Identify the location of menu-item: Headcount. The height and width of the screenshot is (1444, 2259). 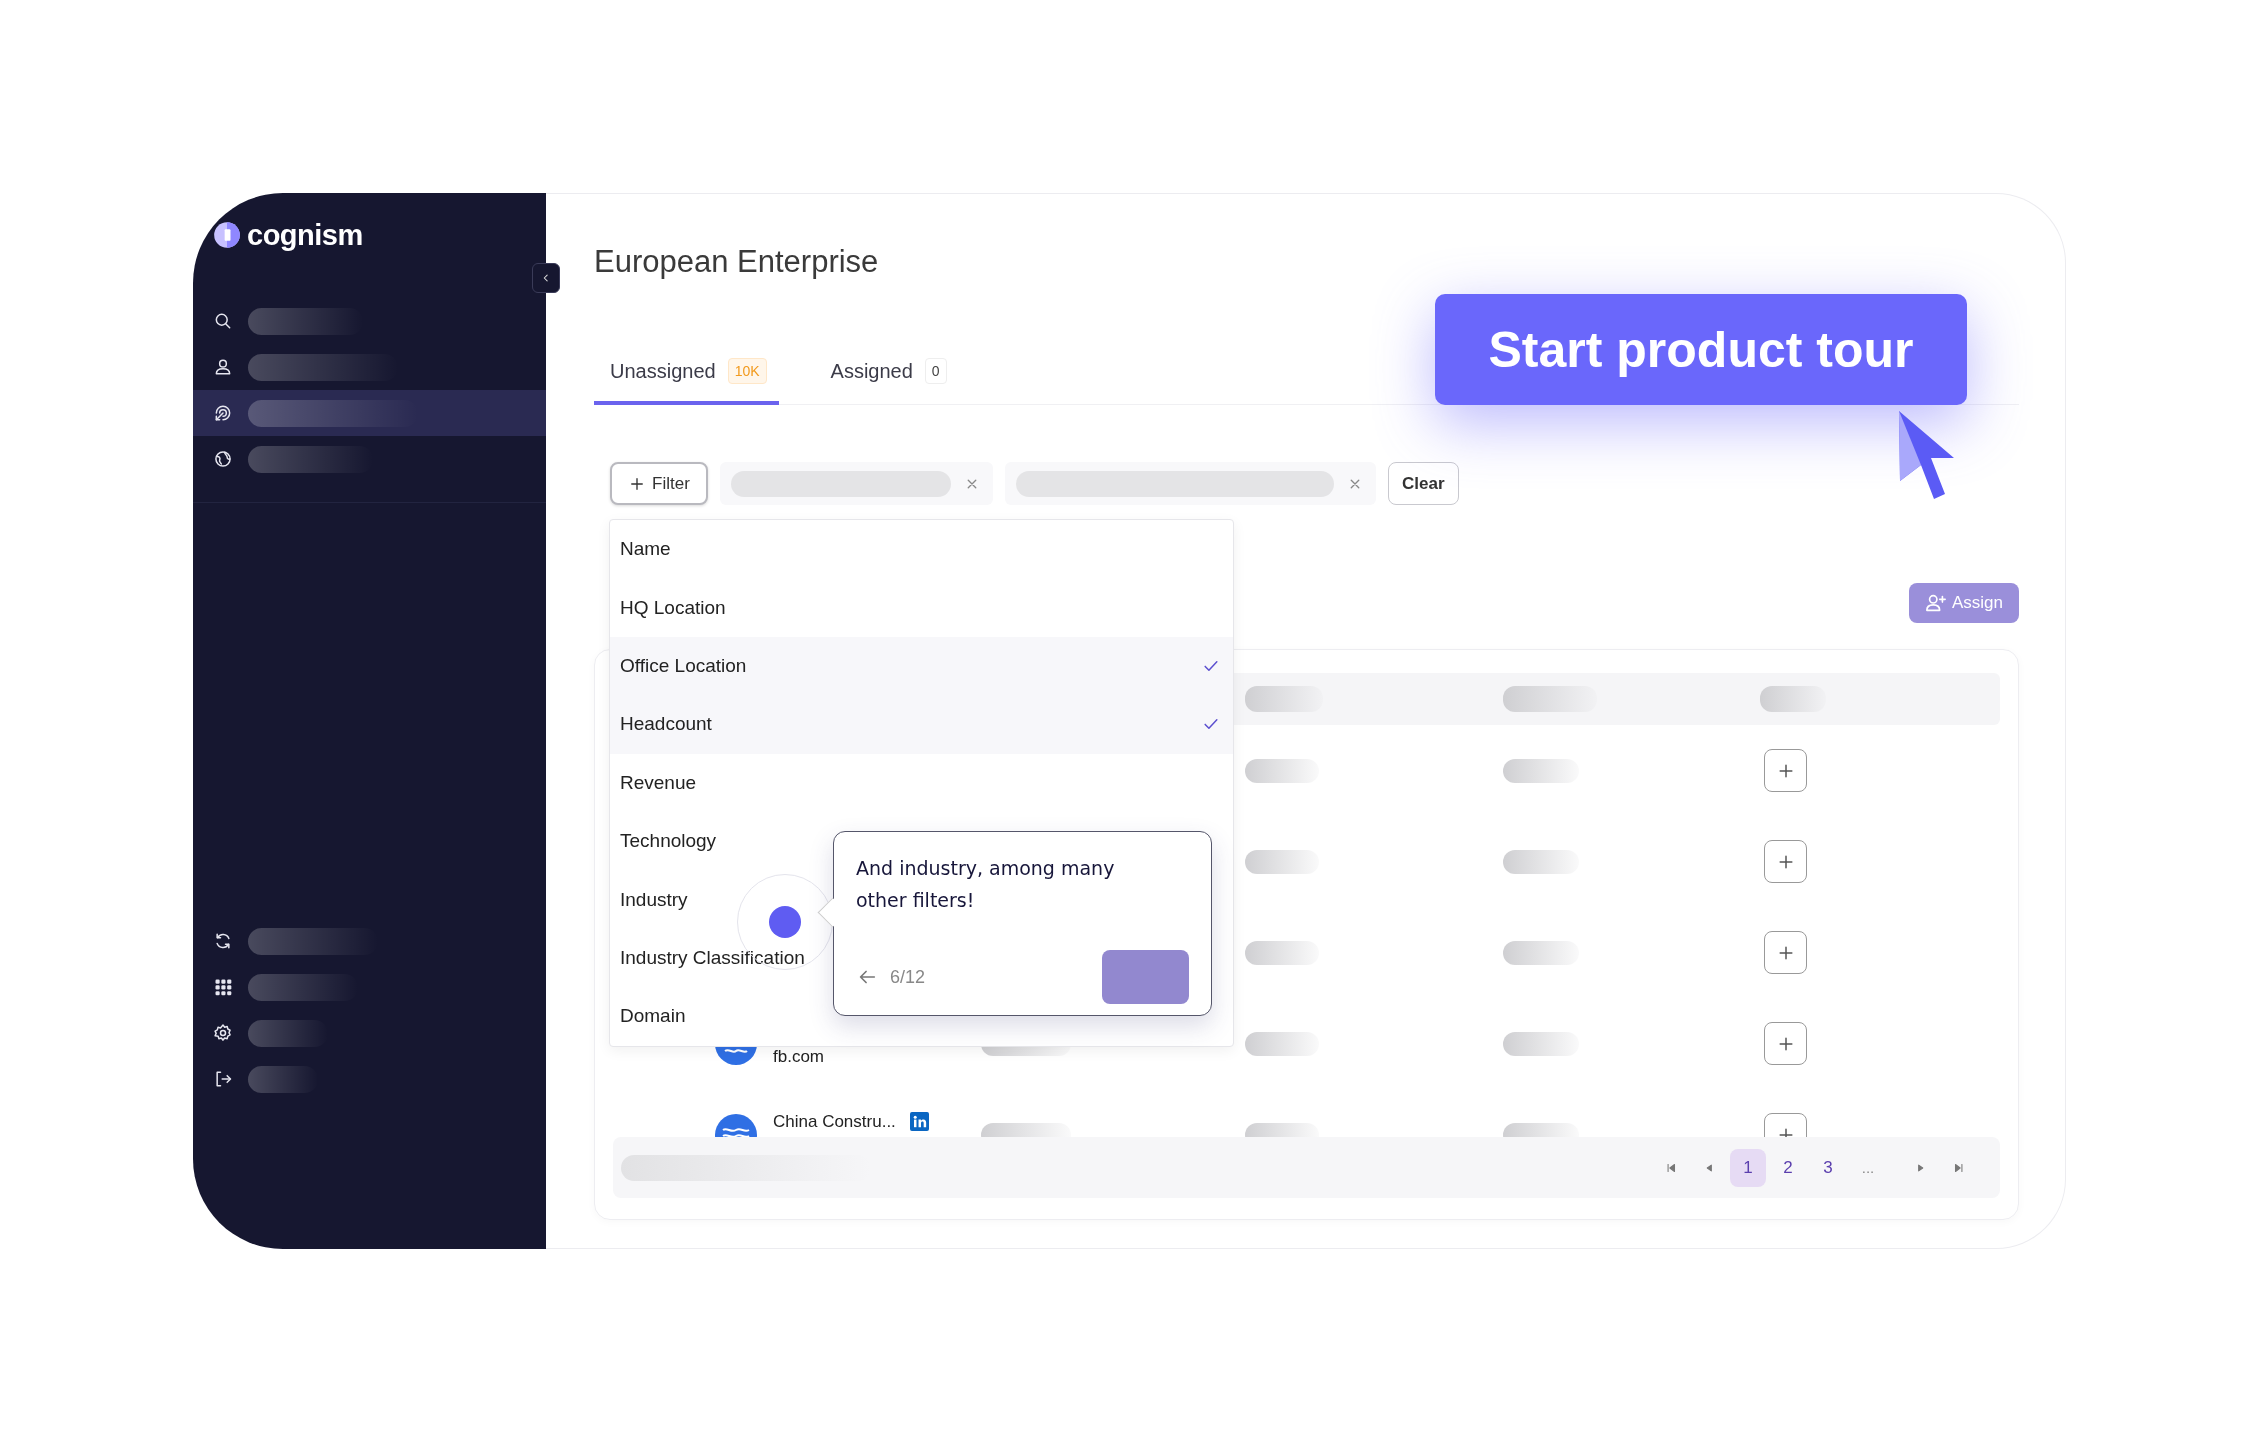
(921, 724).